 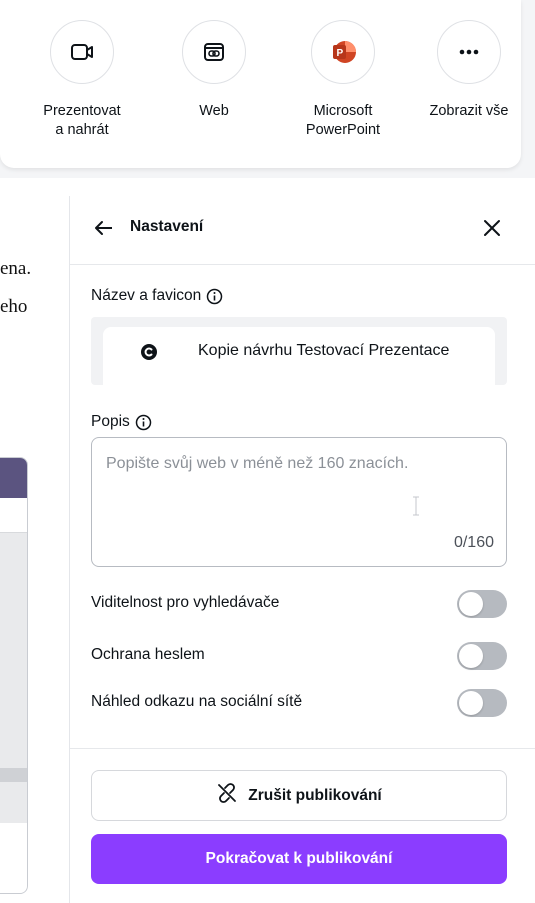 What do you see at coordinates (185, 602) in the screenshot?
I see `toggle-label: Viditelnost pro vyhledávače` at bounding box center [185, 602].